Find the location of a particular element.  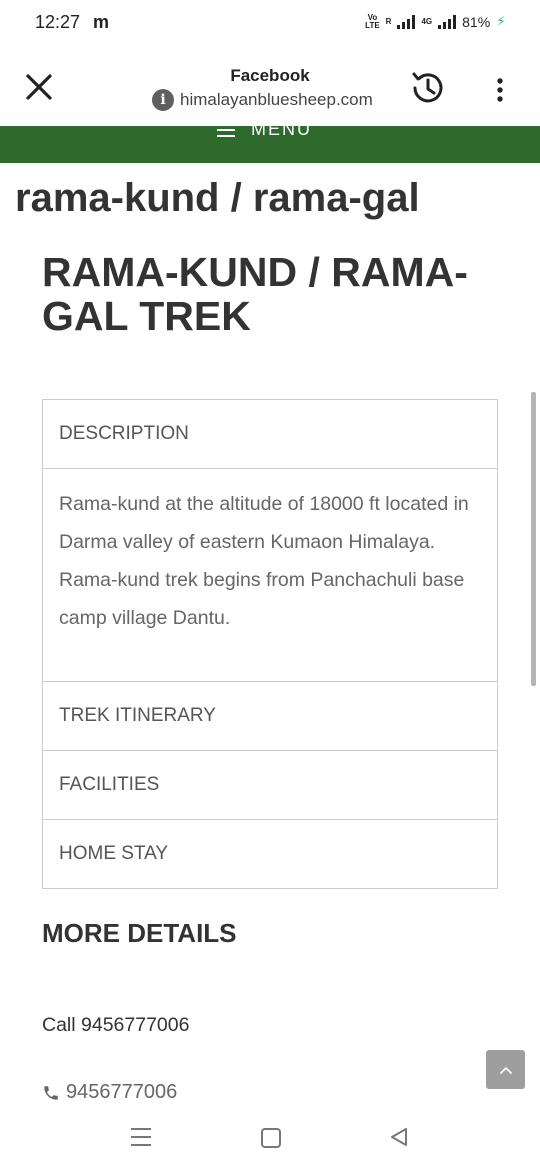

trek-title: RAMA-KUND / RAMA-GAL TREK is located at coordinates (255, 294).